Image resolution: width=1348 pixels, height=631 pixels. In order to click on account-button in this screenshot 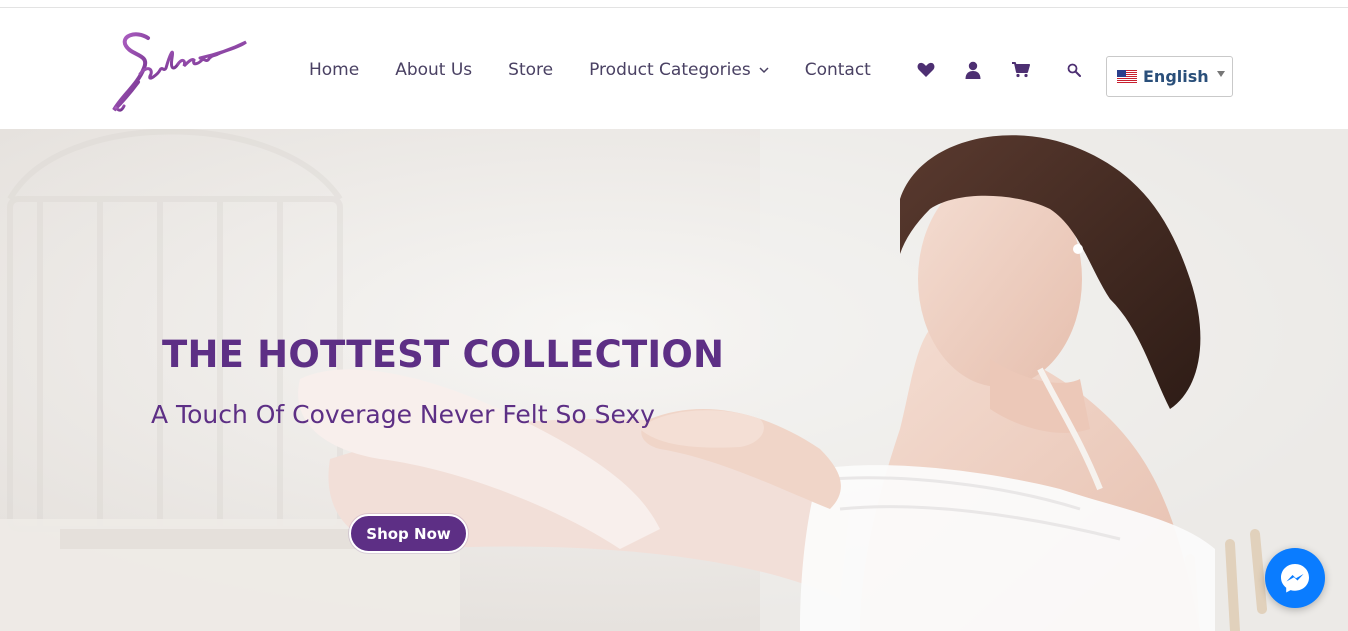, I will do `click(973, 70)`.